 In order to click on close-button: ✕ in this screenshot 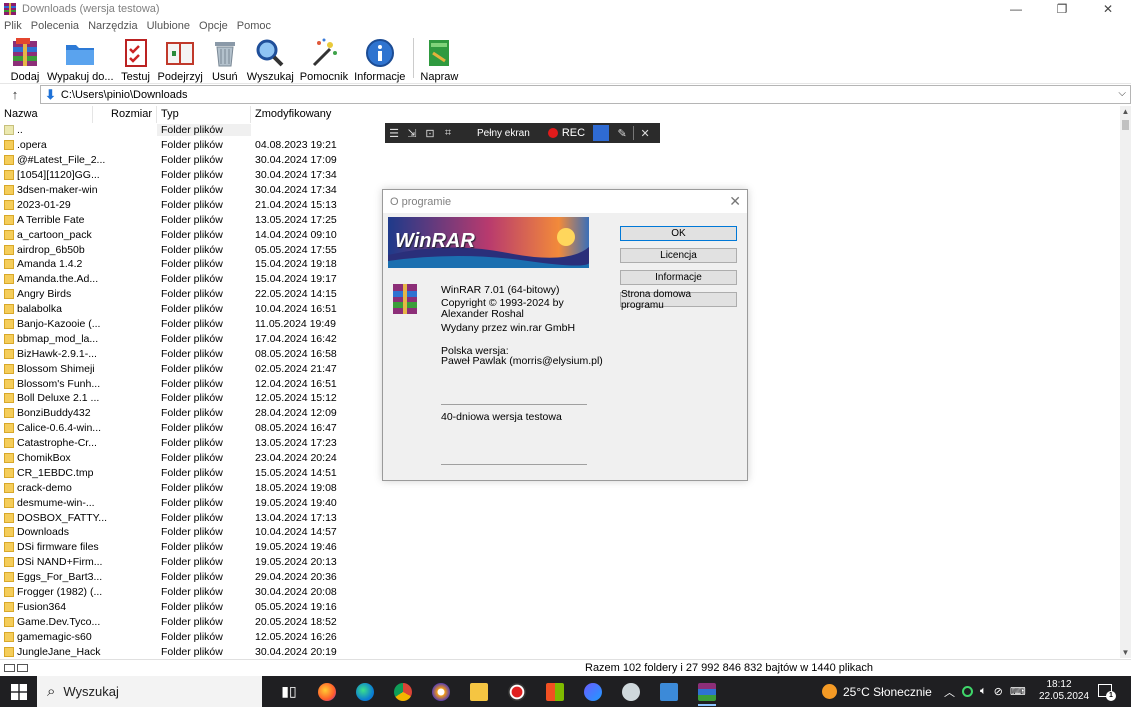, I will do `click(1108, 8)`.